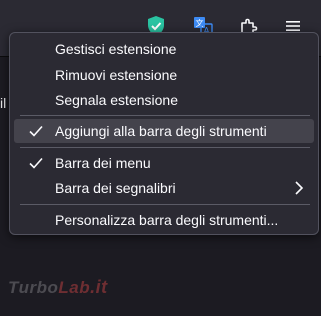  What do you see at coordinates (3, 103) in the screenshot?
I see `page-edge-text: il` at bounding box center [3, 103].